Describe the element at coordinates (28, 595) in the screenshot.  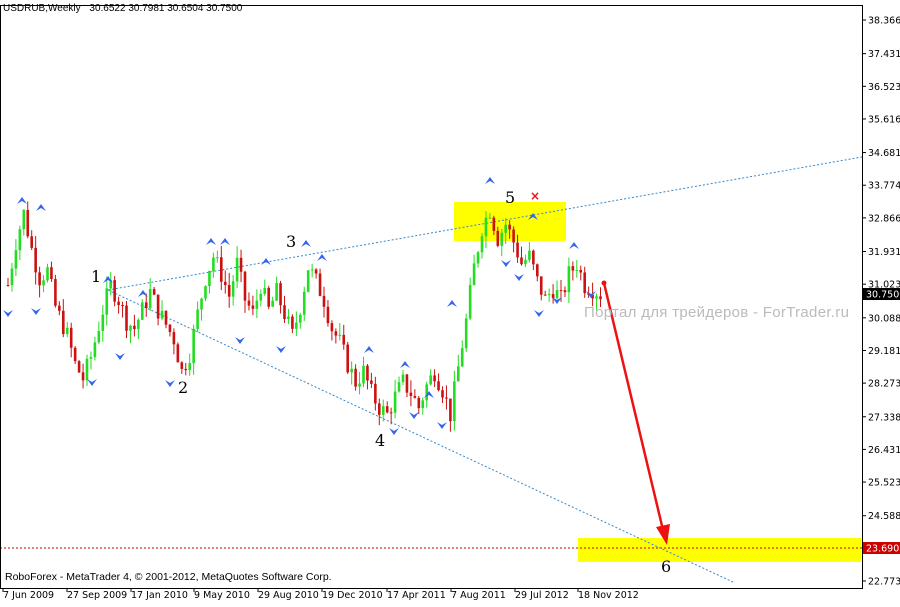
I see `x-tick-label: 7 Jun 2009` at that location.